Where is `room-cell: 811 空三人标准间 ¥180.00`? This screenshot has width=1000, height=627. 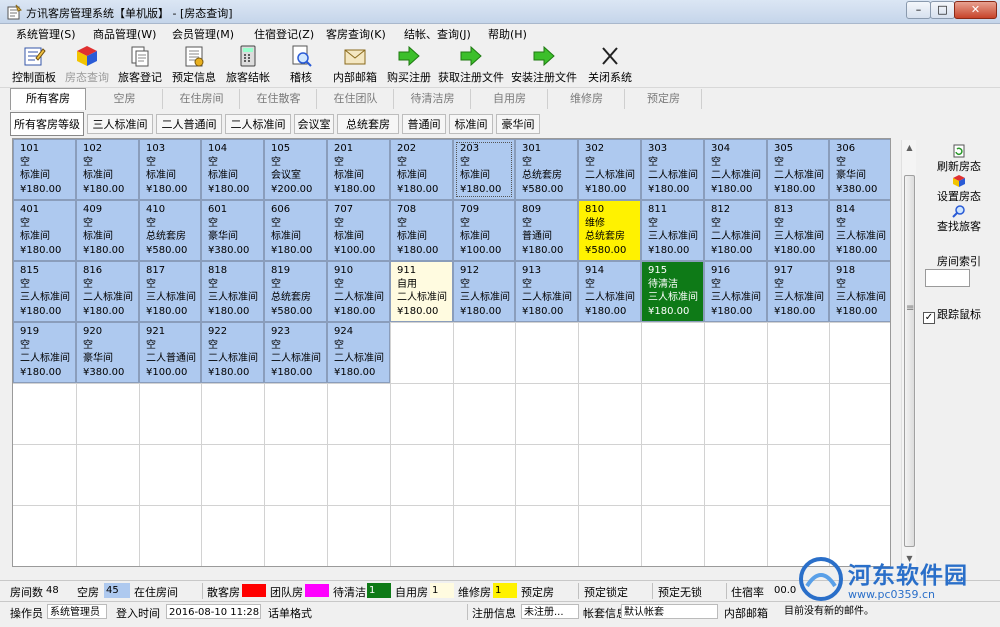
room-cell: 811 空三人标准间 ¥180.00 is located at coordinates (672, 230).